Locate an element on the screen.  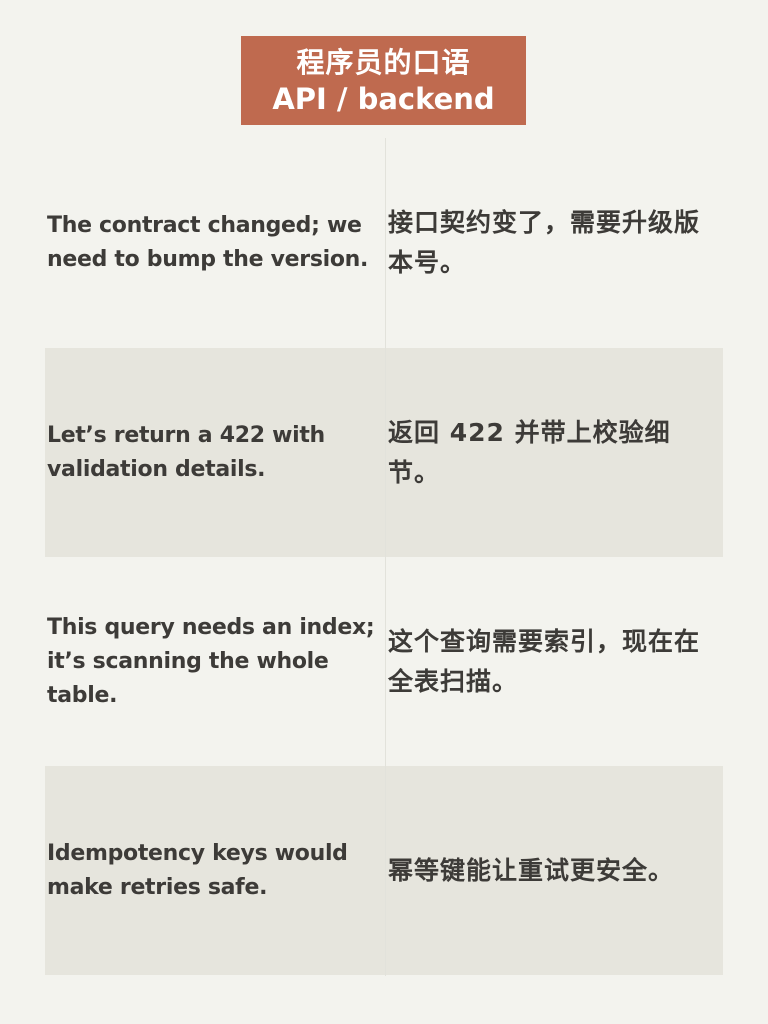
chinese-translation: 这个查询需要索引，现在在全表扫描。 is located at coordinates (544, 661).